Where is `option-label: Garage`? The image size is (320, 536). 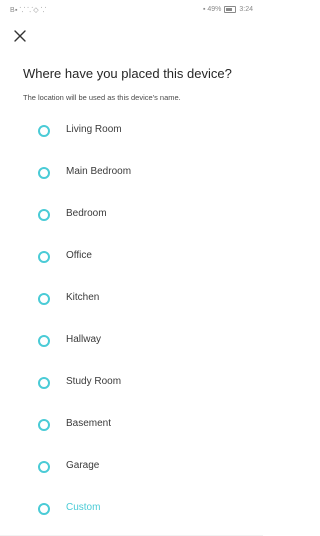 option-label: Garage is located at coordinates (83, 465).